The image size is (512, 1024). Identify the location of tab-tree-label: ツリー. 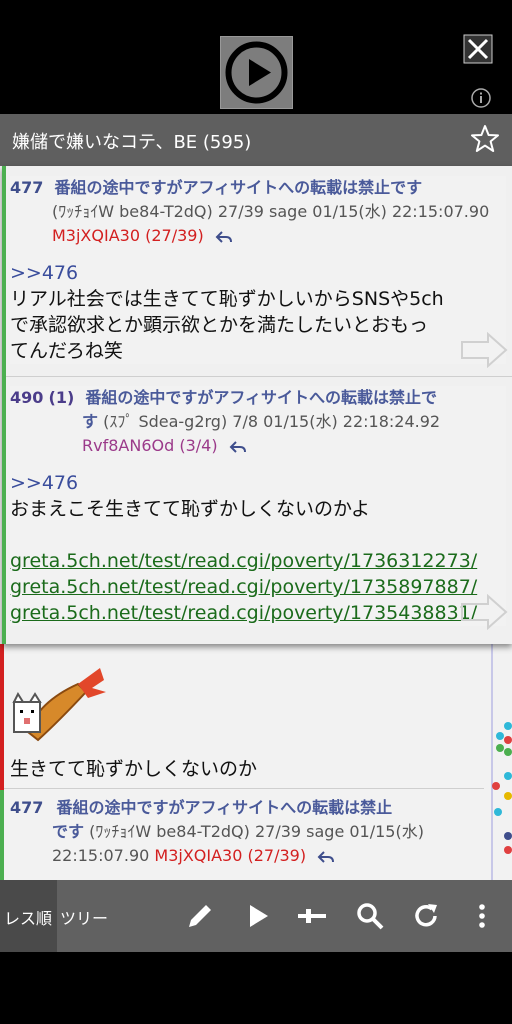
(84, 917).